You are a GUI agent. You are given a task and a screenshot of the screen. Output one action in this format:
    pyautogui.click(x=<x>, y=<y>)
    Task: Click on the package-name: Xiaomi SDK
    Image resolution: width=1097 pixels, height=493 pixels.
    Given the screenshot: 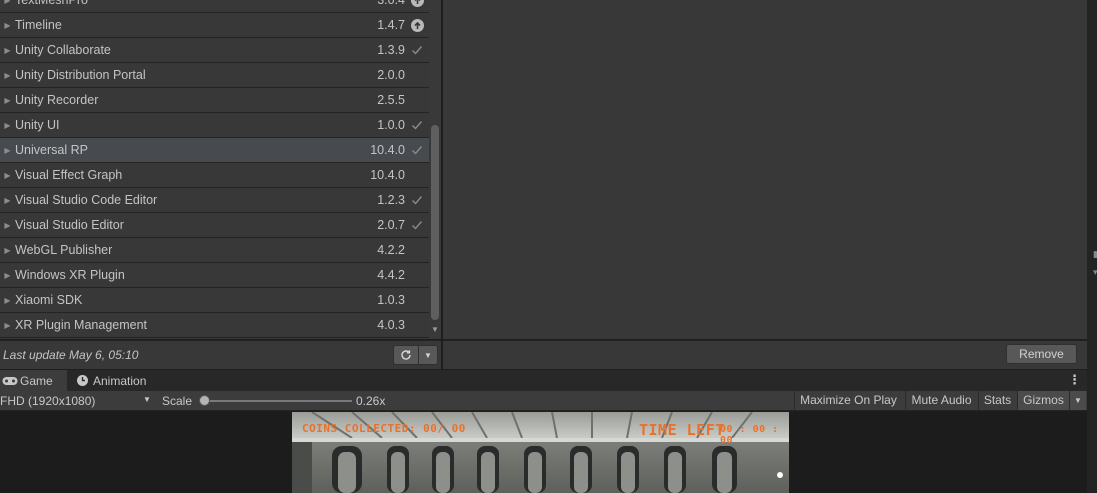 What is the action you would take?
    pyautogui.click(x=49, y=300)
    